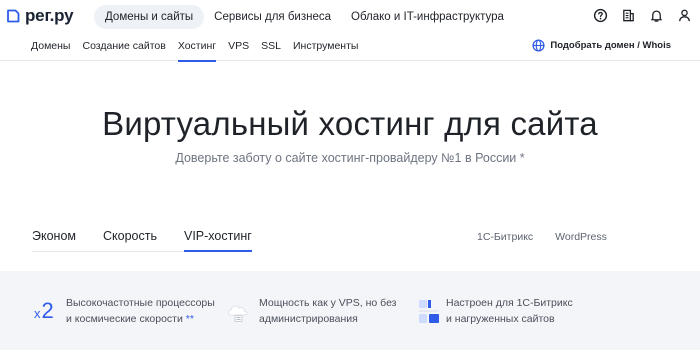 The width and height of the screenshot is (700, 350). I want to click on logo-icon, so click(13, 16).